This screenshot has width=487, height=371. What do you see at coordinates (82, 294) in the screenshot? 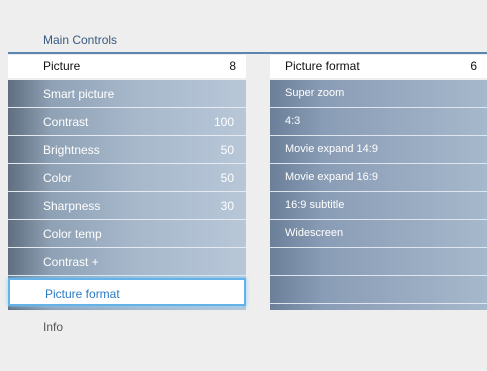
I see `menu-item-label: Picture format` at bounding box center [82, 294].